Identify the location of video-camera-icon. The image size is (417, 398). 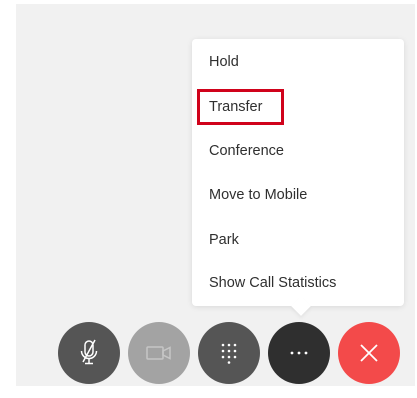
(159, 353).